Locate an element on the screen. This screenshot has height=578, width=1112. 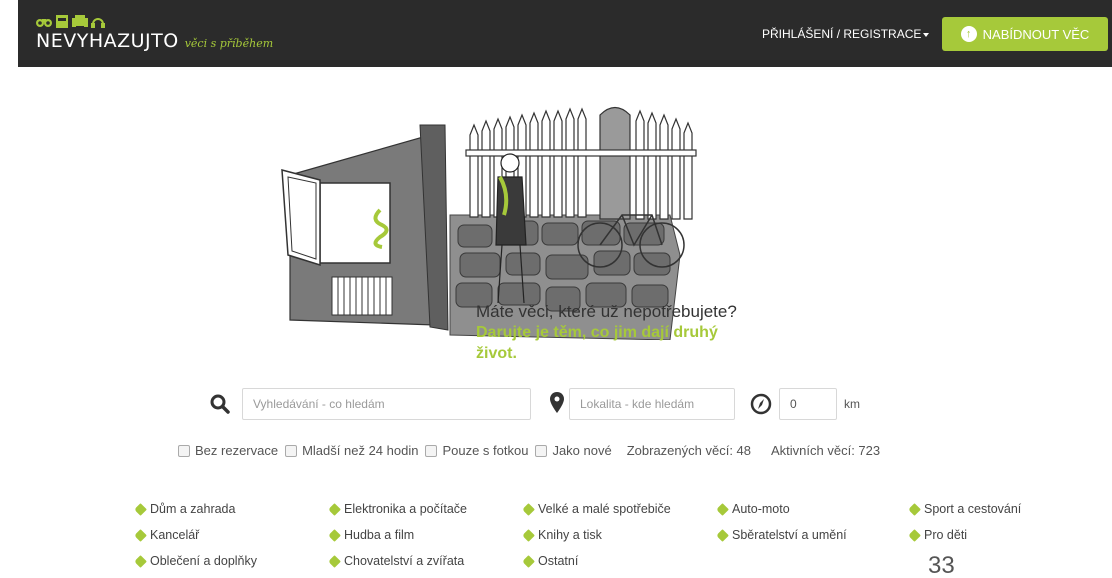
search-input is located at coordinates (386, 404).